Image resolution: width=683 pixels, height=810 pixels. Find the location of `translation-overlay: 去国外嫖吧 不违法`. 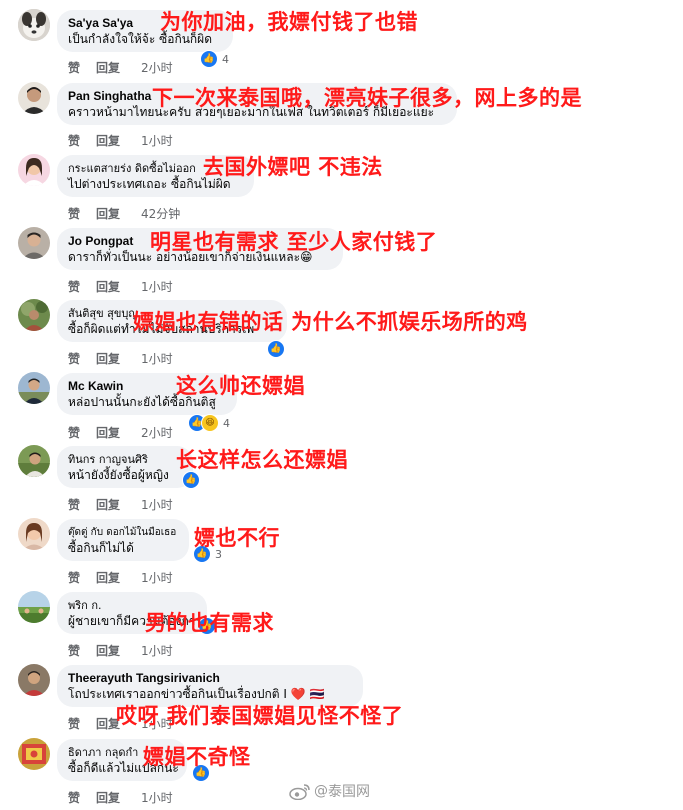

translation-overlay: 去国外嫖吧 不违法 is located at coordinates (293, 167).